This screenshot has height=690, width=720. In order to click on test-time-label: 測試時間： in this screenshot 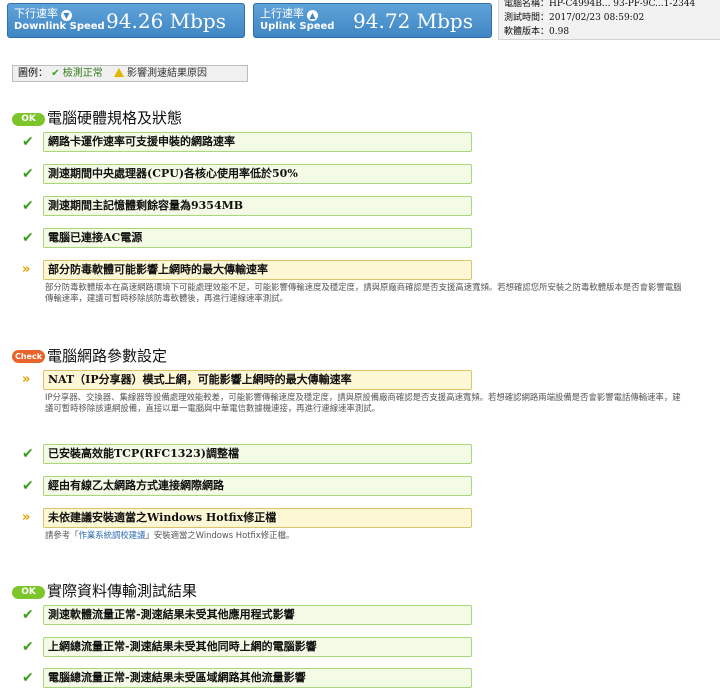, I will do `click(527, 18)`.